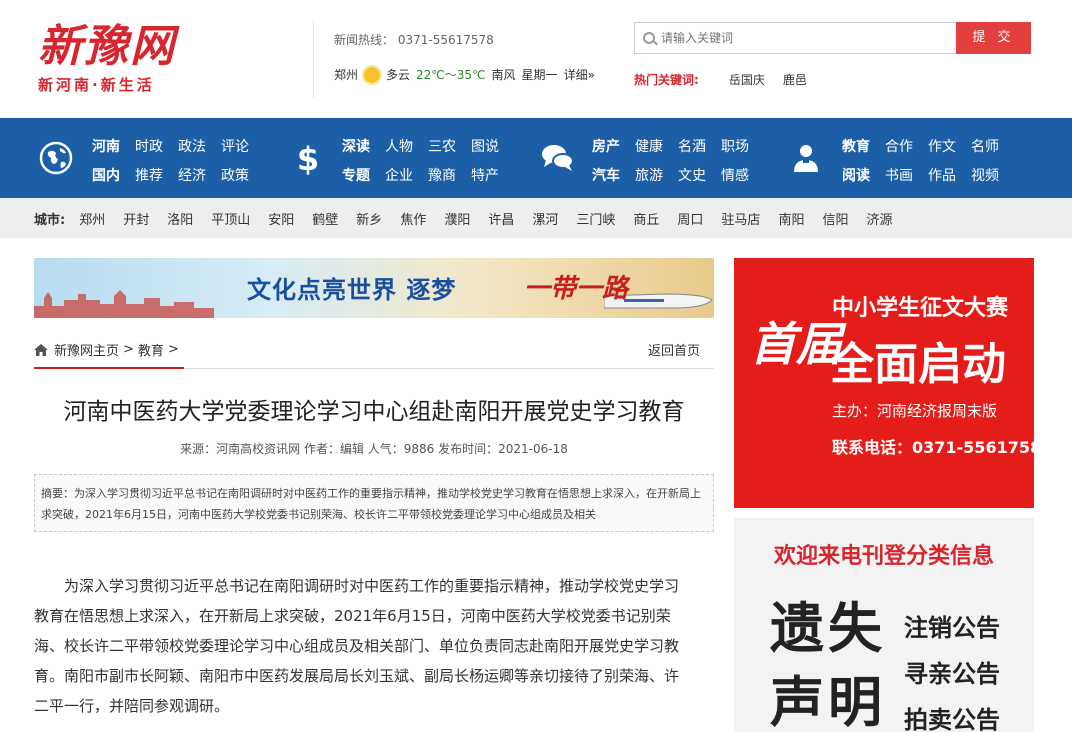 Image resolution: width=1072 pixels, height=732 pixels. Describe the element at coordinates (501, 218) in the screenshot. I see `city-link: 许昌` at that location.